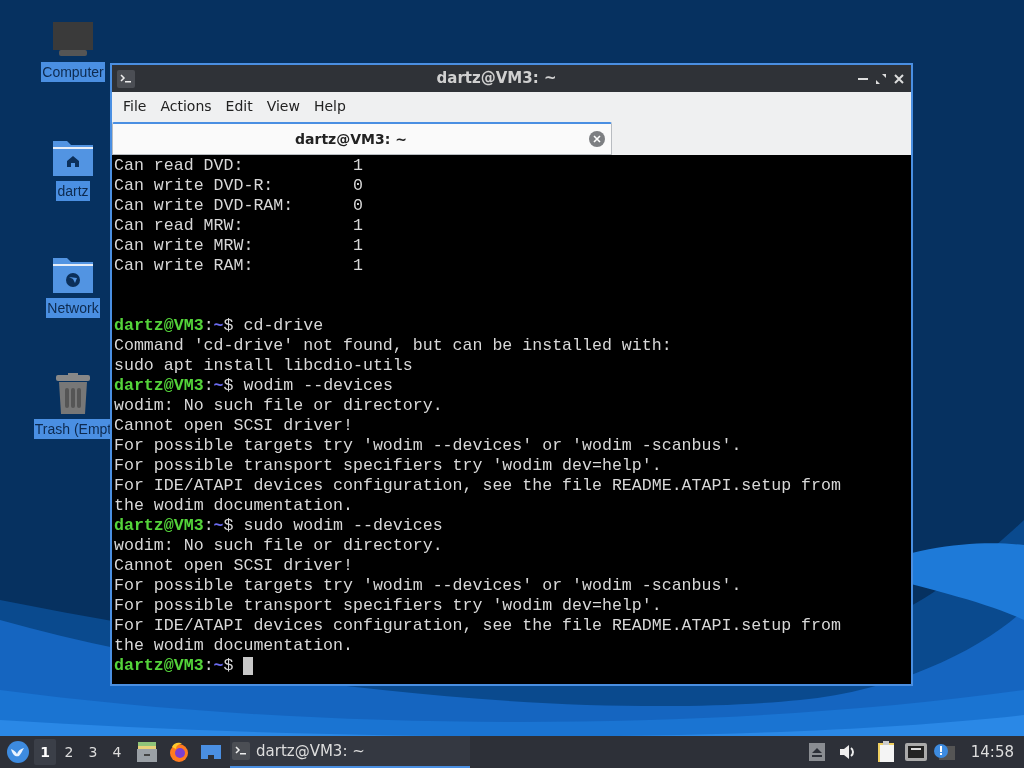 The width and height of the screenshot is (1024, 768). What do you see at coordinates (238, 266) in the screenshot?
I see `terminal-output-line: Can write RAM: 1` at bounding box center [238, 266].